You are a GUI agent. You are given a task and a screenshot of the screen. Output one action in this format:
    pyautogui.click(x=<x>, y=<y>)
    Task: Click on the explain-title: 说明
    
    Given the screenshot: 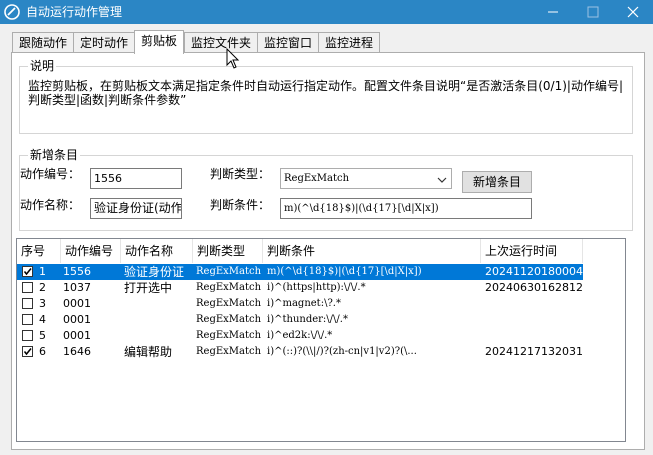 What is the action you would take?
    pyautogui.click(x=42, y=66)
    